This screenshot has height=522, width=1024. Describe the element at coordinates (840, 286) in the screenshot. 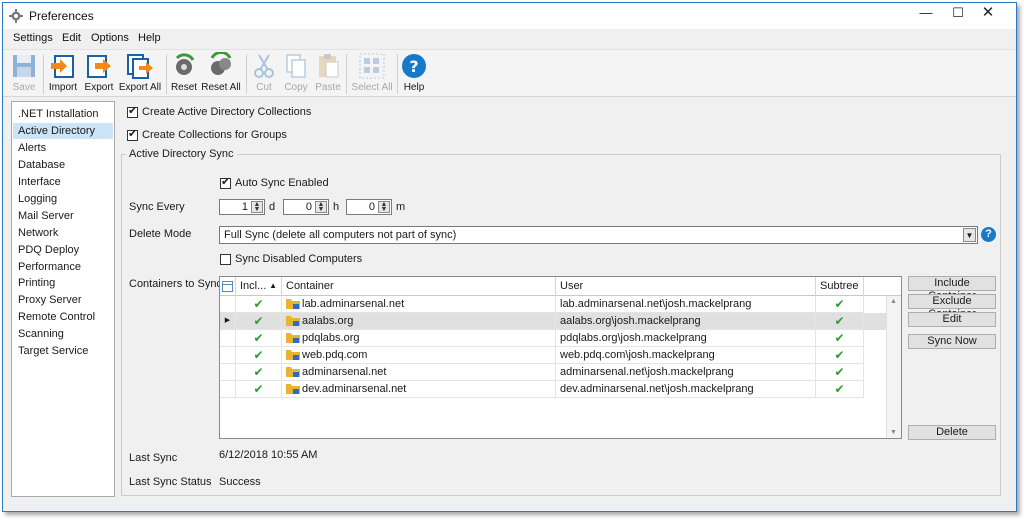

I see `column-header-subtree: Subtree` at that location.